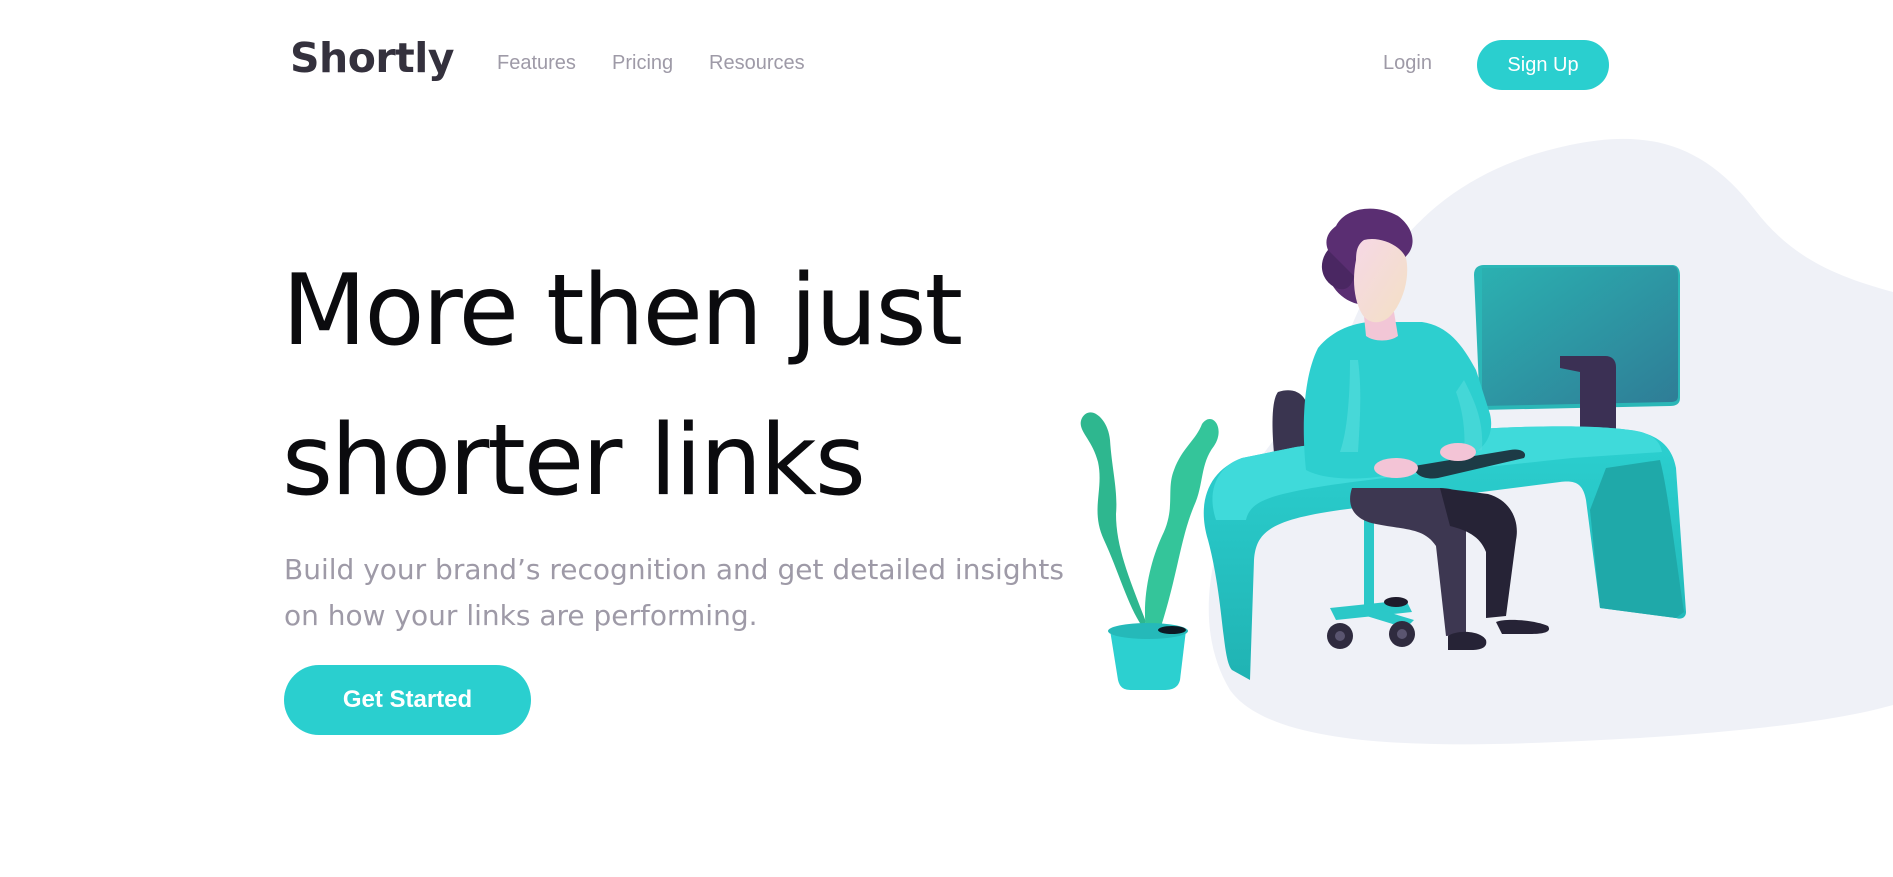  I want to click on nav-link-resources: Resources, so click(757, 63).